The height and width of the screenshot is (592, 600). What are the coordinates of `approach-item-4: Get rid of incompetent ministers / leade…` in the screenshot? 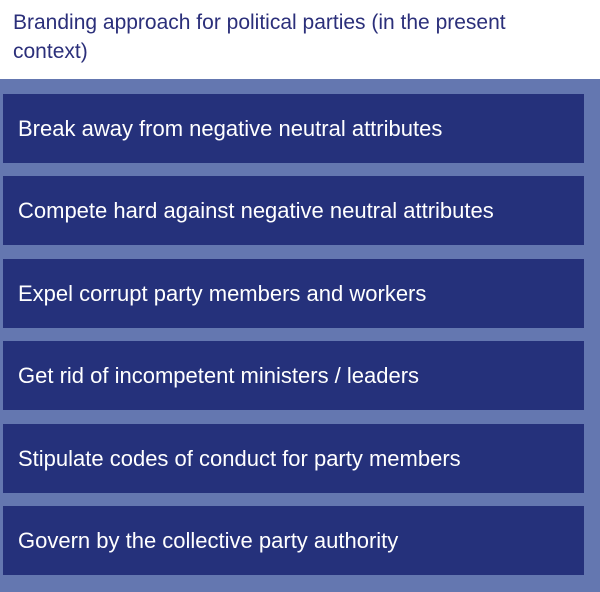 It's located at (293, 375).